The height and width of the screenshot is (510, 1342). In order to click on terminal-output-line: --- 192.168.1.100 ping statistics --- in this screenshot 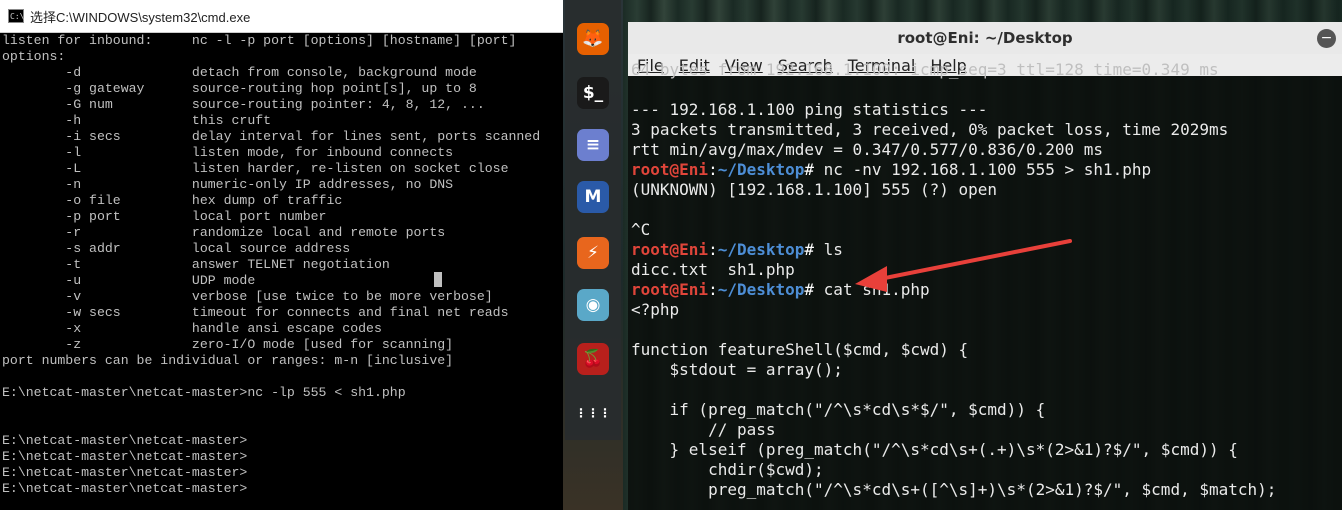, I will do `click(809, 109)`.